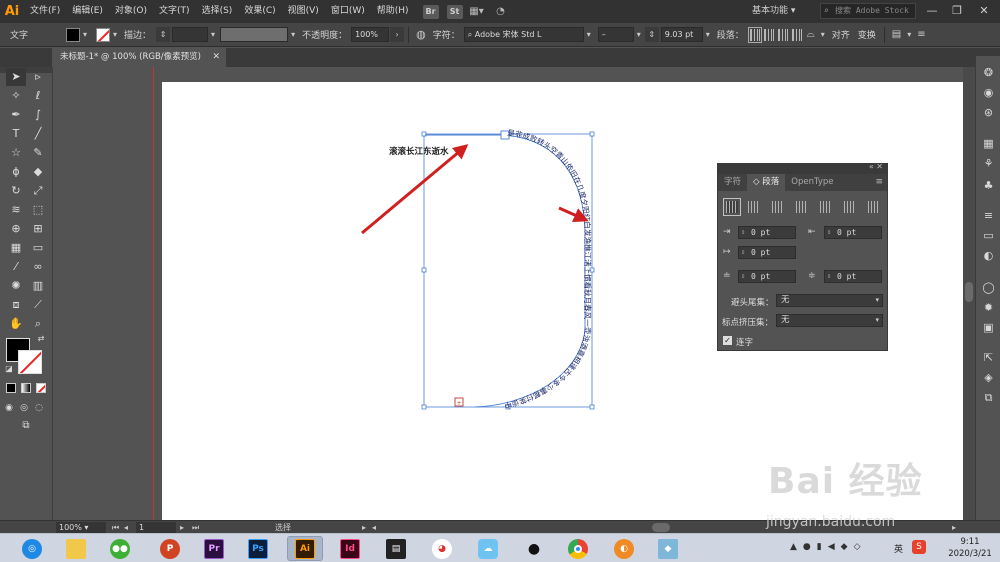 The height and width of the screenshot is (562, 1000). Describe the element at coordinates (932, 11) in the screenshot. I see `minimize-button: —` at that location.